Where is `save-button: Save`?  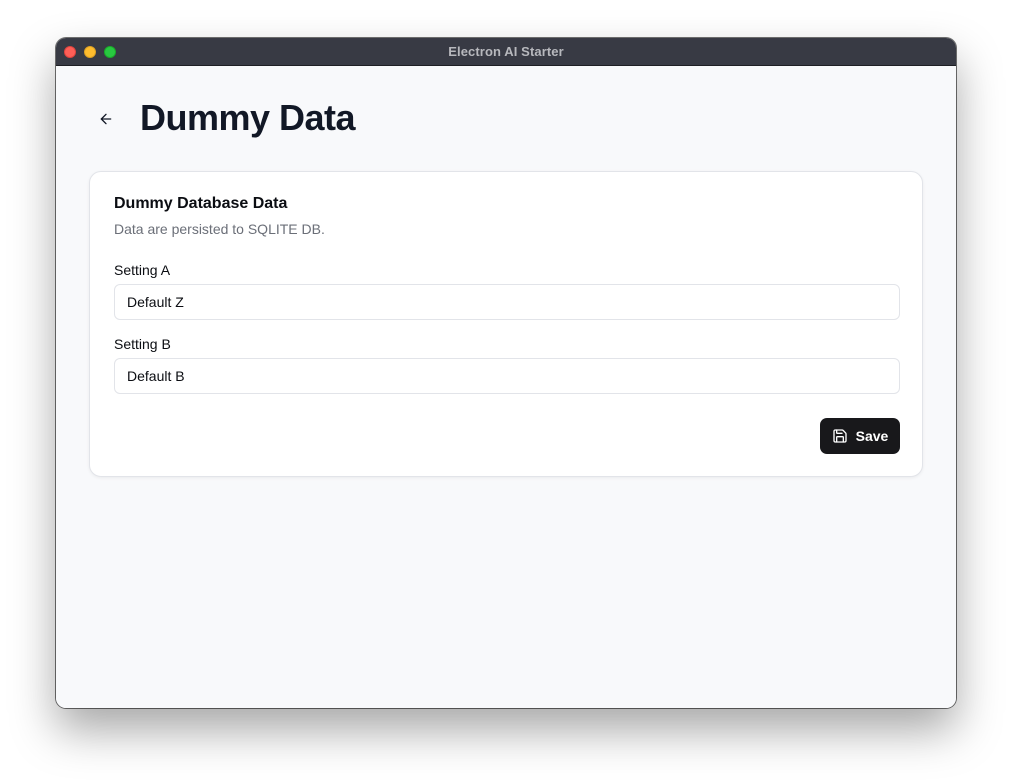 save-button: Save is located at coordinates (860, 436).